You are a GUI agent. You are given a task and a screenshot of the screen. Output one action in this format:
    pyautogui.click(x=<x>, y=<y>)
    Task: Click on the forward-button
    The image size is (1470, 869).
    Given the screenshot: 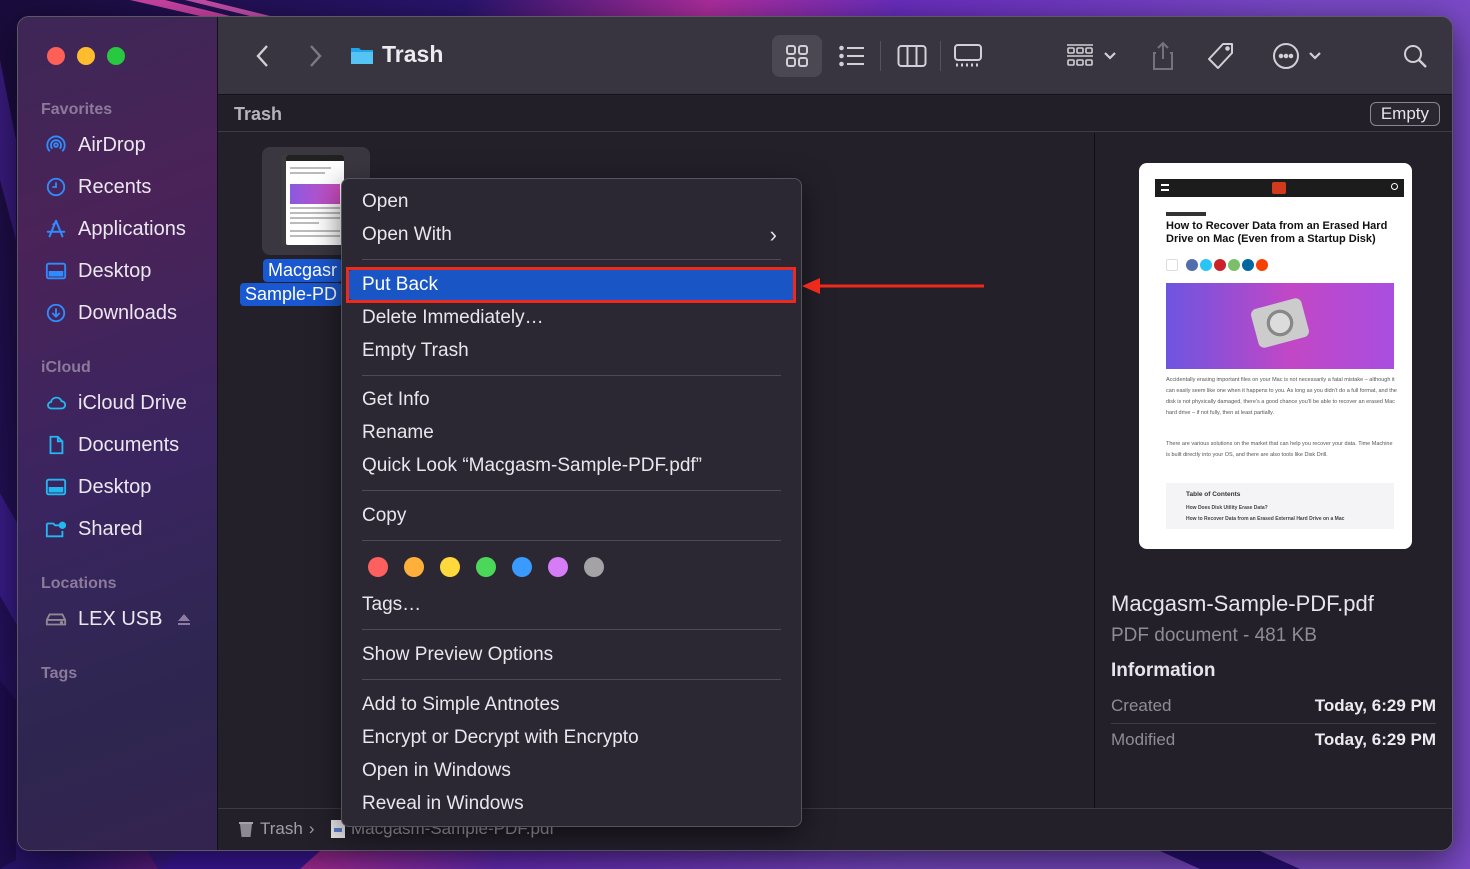 What is the action you would take?
    pyautogui.click(x=315, y=56)
    